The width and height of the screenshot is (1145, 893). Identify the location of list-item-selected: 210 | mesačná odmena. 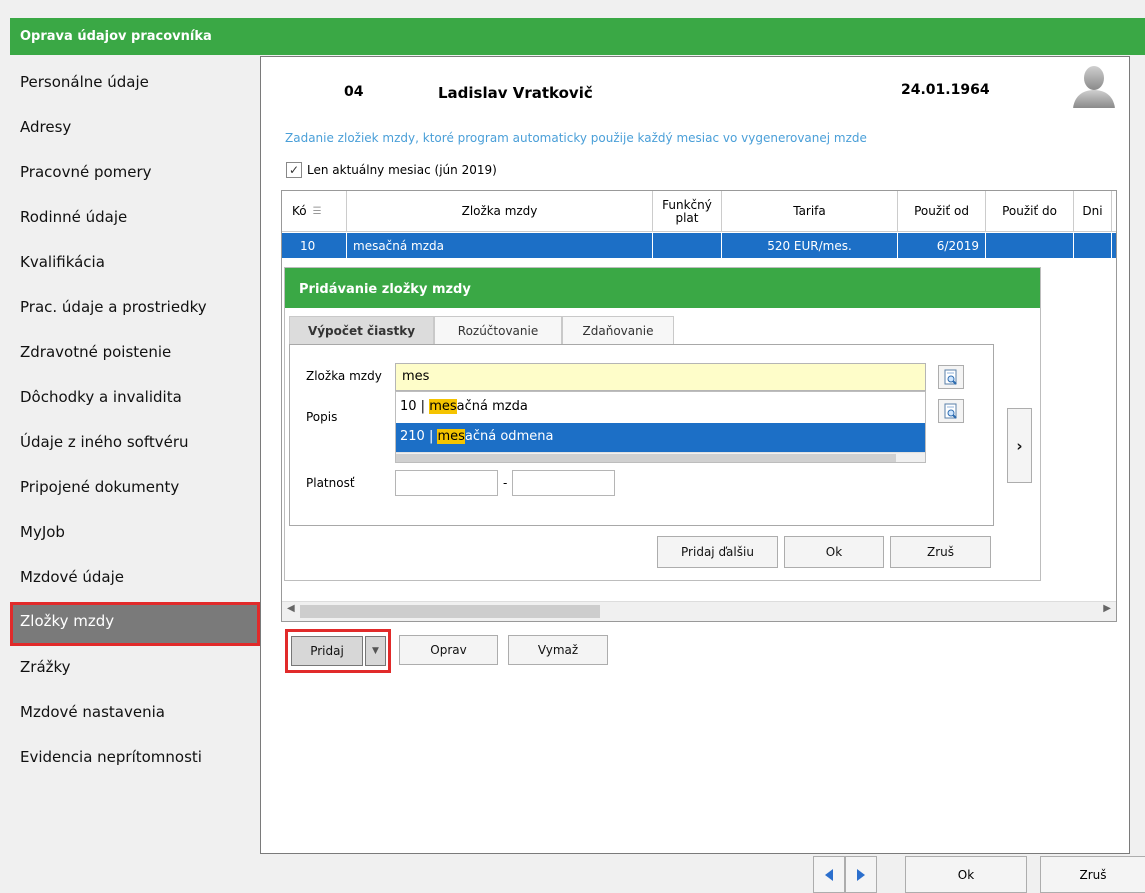
(660, 437).